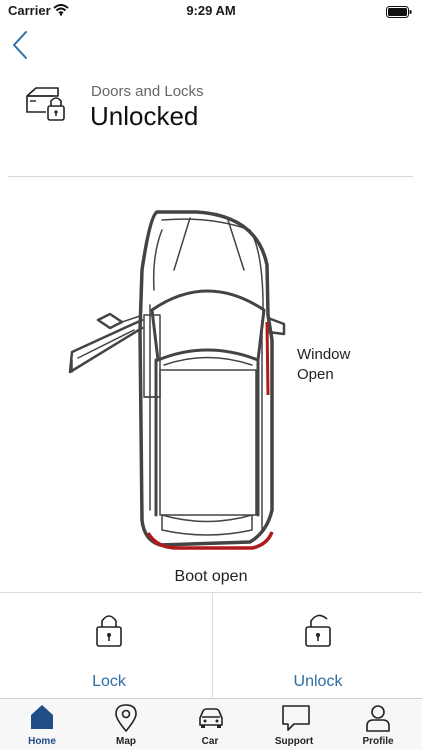 The image size is (422, 750). What do you see at coordinates (318, 681) in the screenshot?
I see `unlock-label: Unlock` at bounding box center [318, 681].